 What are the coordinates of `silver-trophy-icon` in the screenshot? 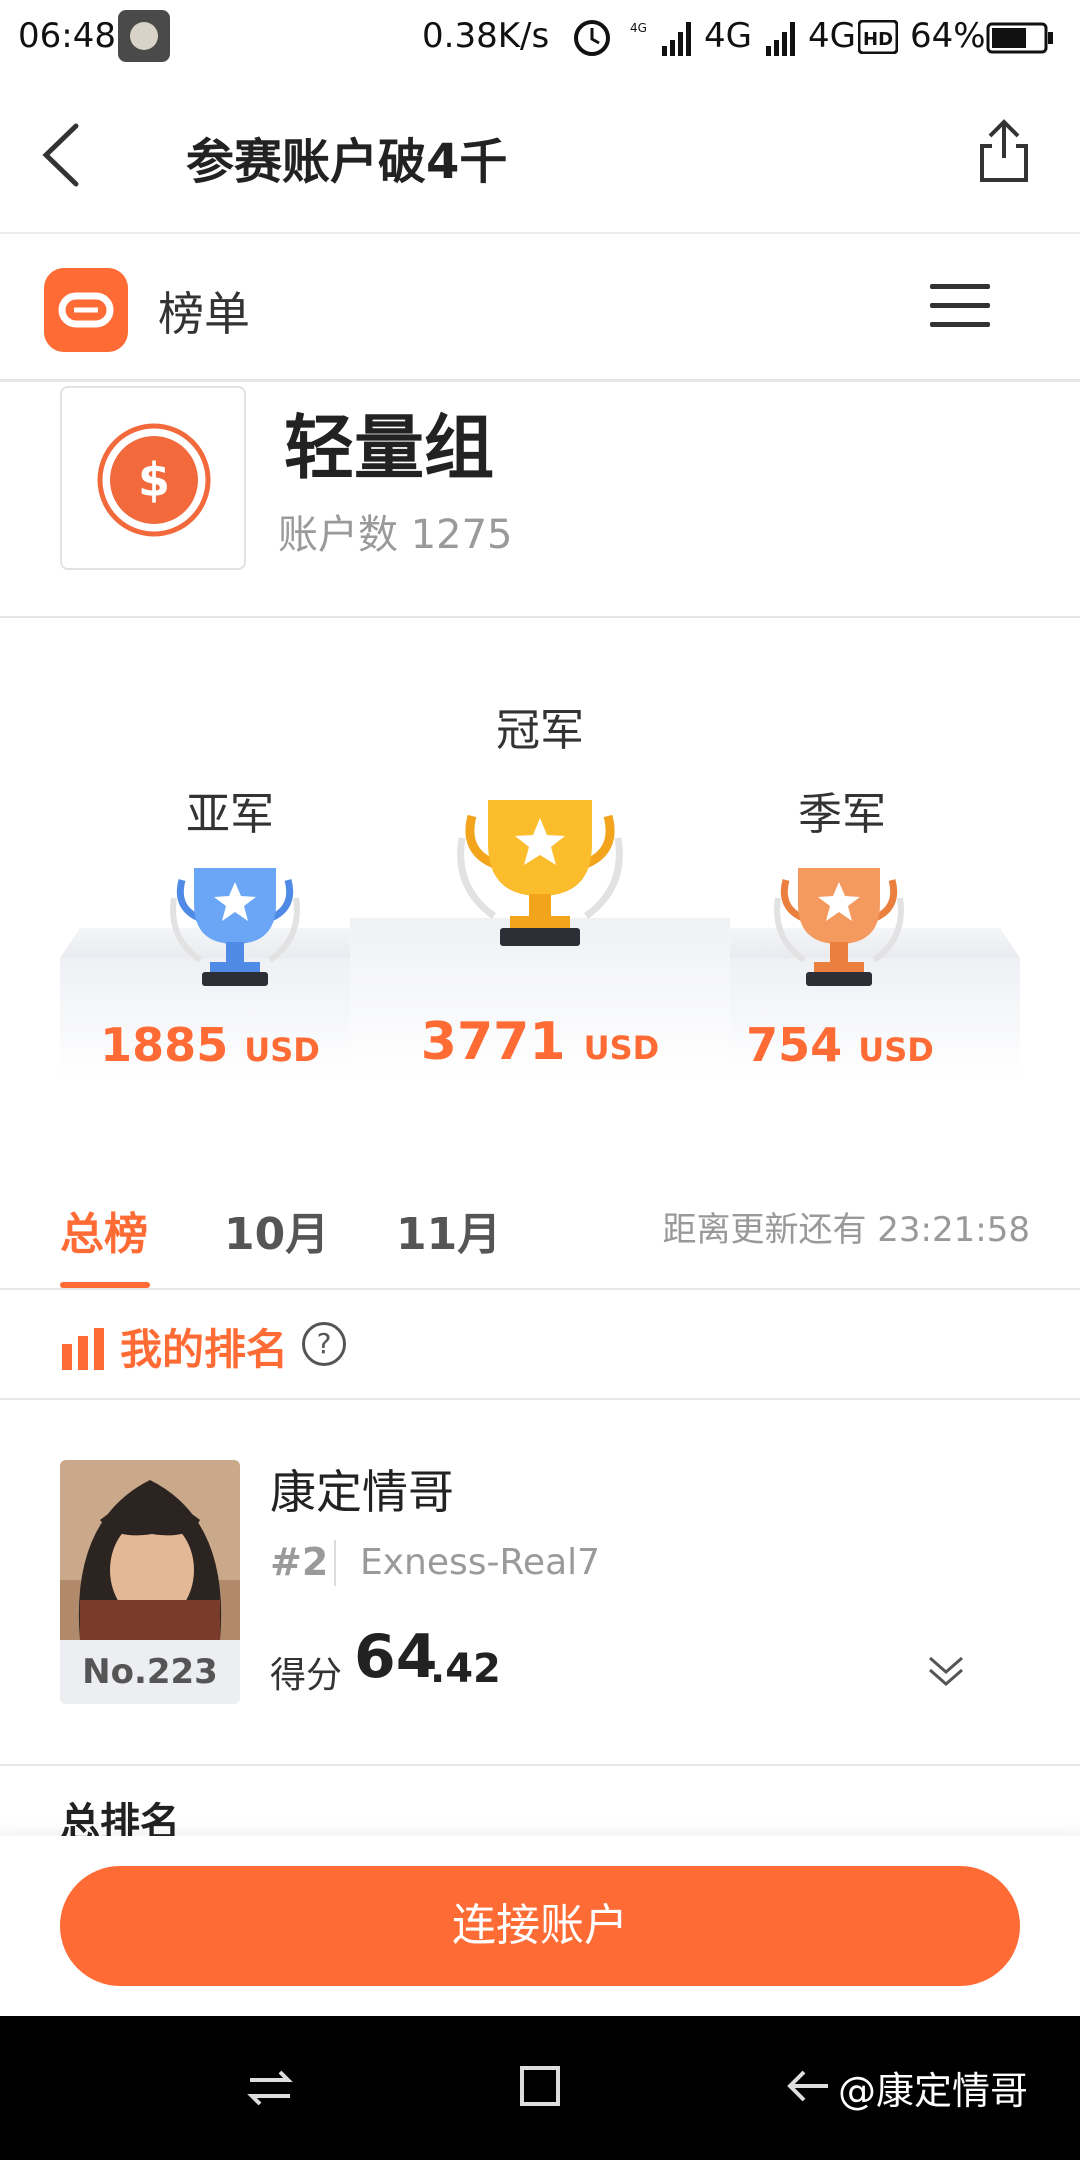 It's located at (235, 927).